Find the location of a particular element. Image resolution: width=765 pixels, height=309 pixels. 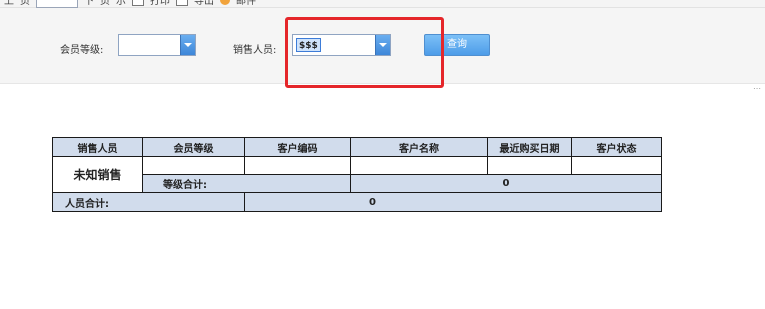

member-level-value is located at coordinates (124, 45).